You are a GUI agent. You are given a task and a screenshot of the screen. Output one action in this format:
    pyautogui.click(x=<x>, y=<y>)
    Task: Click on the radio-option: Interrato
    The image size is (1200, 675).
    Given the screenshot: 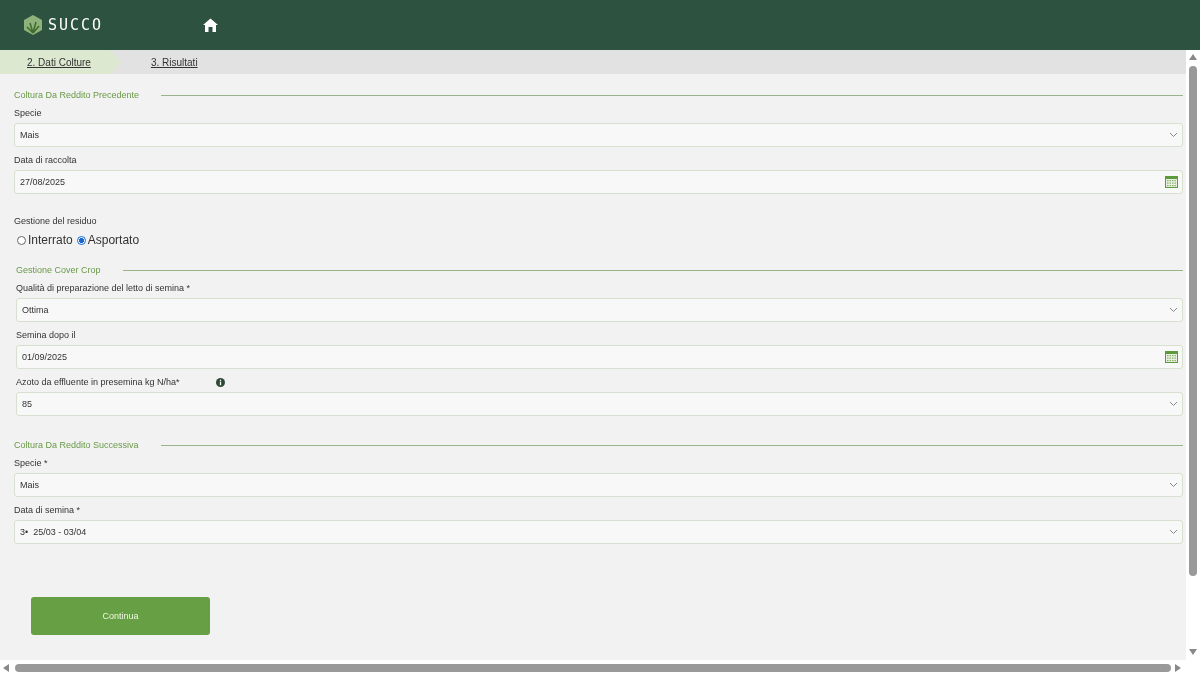 What is the action you would take?
    pyautogui.click(x=45, y=240)
    